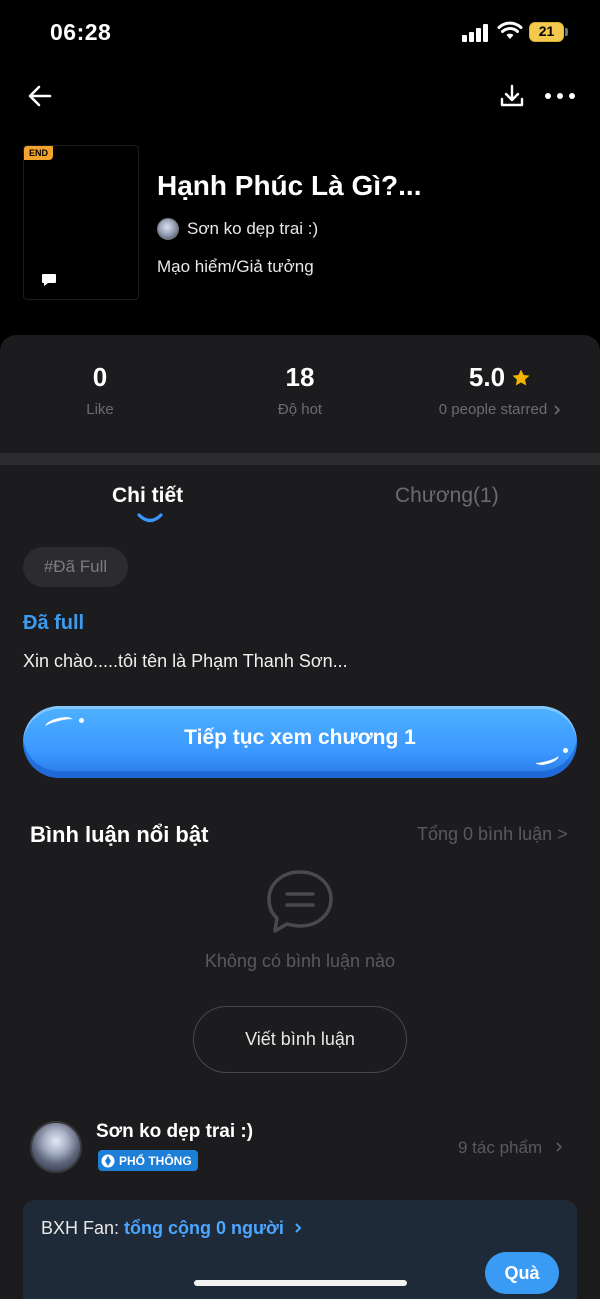 Image resolution: width=600 pixels, height=1299 pixels. What do you see at coordinates (75, 567) in the screenshot?
I see `tag-full: #Đã Full` at bounding box center [75, 567].